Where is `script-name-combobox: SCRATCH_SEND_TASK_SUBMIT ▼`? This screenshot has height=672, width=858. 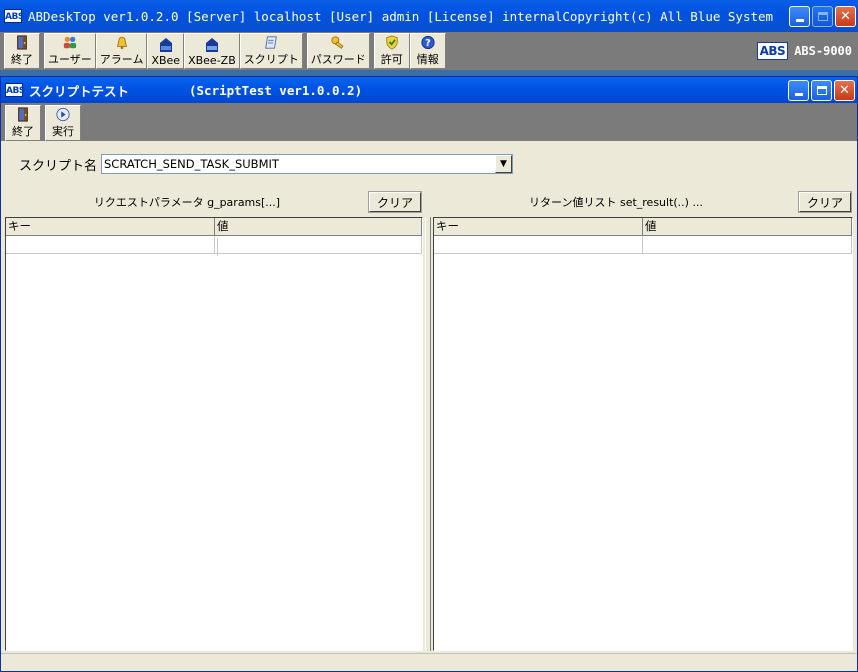 script-name-combobox: SCRATCH_SEND_TASK_SUBMIT ▼ is located at coordinates (307, 164).